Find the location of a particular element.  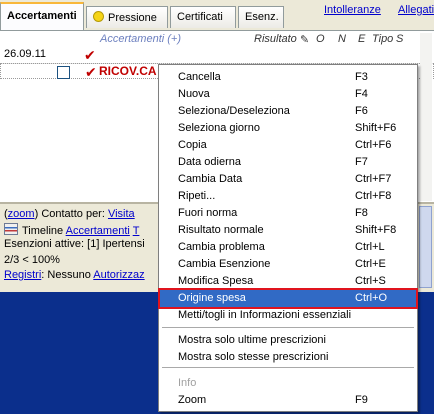

menu-item-label: Cambia Data is located at coordinates (210, 179).